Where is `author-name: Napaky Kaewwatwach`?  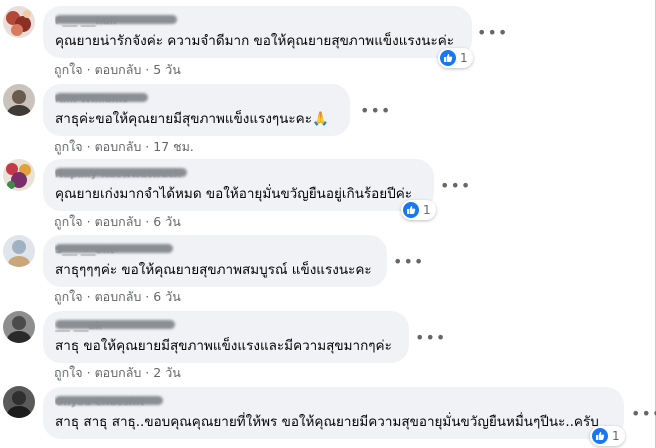
author-name: Napaky Kaewwatwach is located at coordinates (118, 174).